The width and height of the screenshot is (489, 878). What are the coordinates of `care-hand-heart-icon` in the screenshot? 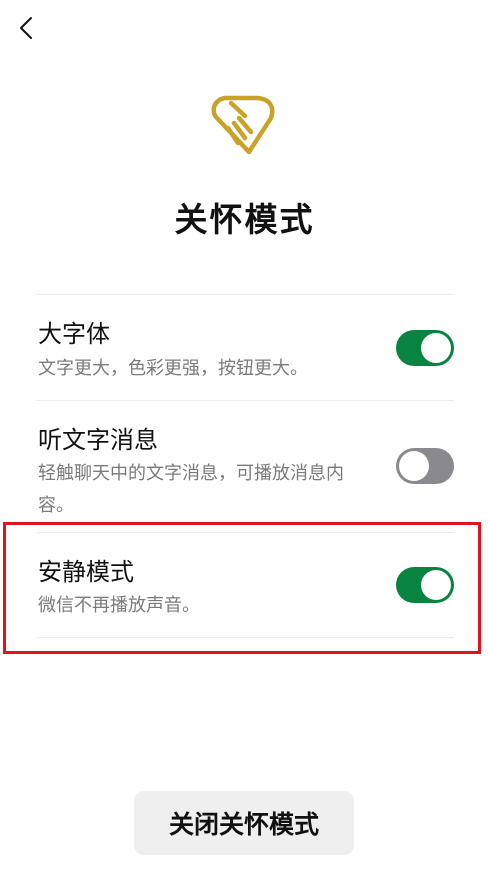 It's located at (243, 125).